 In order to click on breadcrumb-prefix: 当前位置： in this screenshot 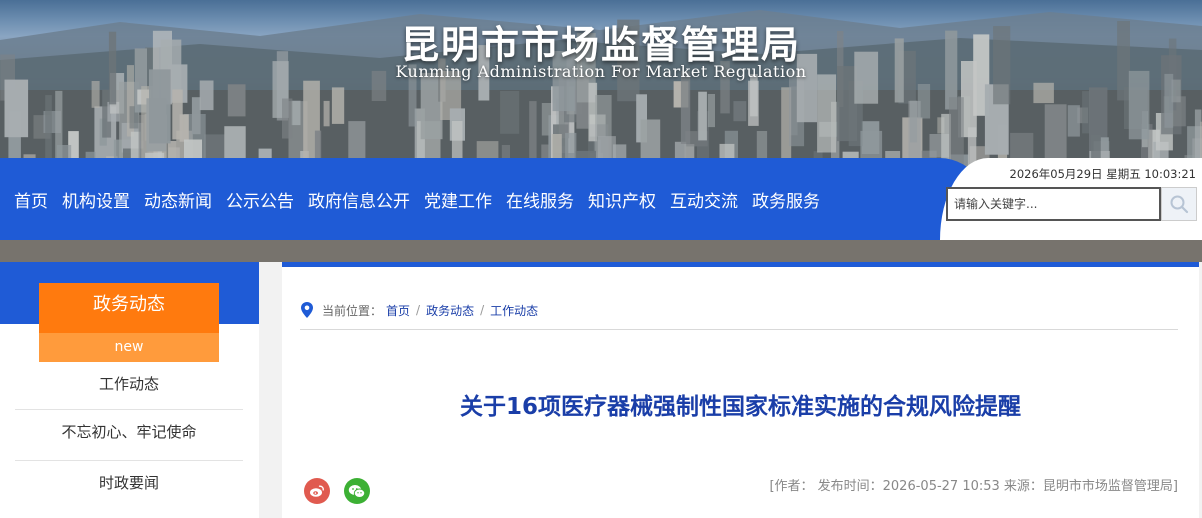, I will do `click(352, 310)`.